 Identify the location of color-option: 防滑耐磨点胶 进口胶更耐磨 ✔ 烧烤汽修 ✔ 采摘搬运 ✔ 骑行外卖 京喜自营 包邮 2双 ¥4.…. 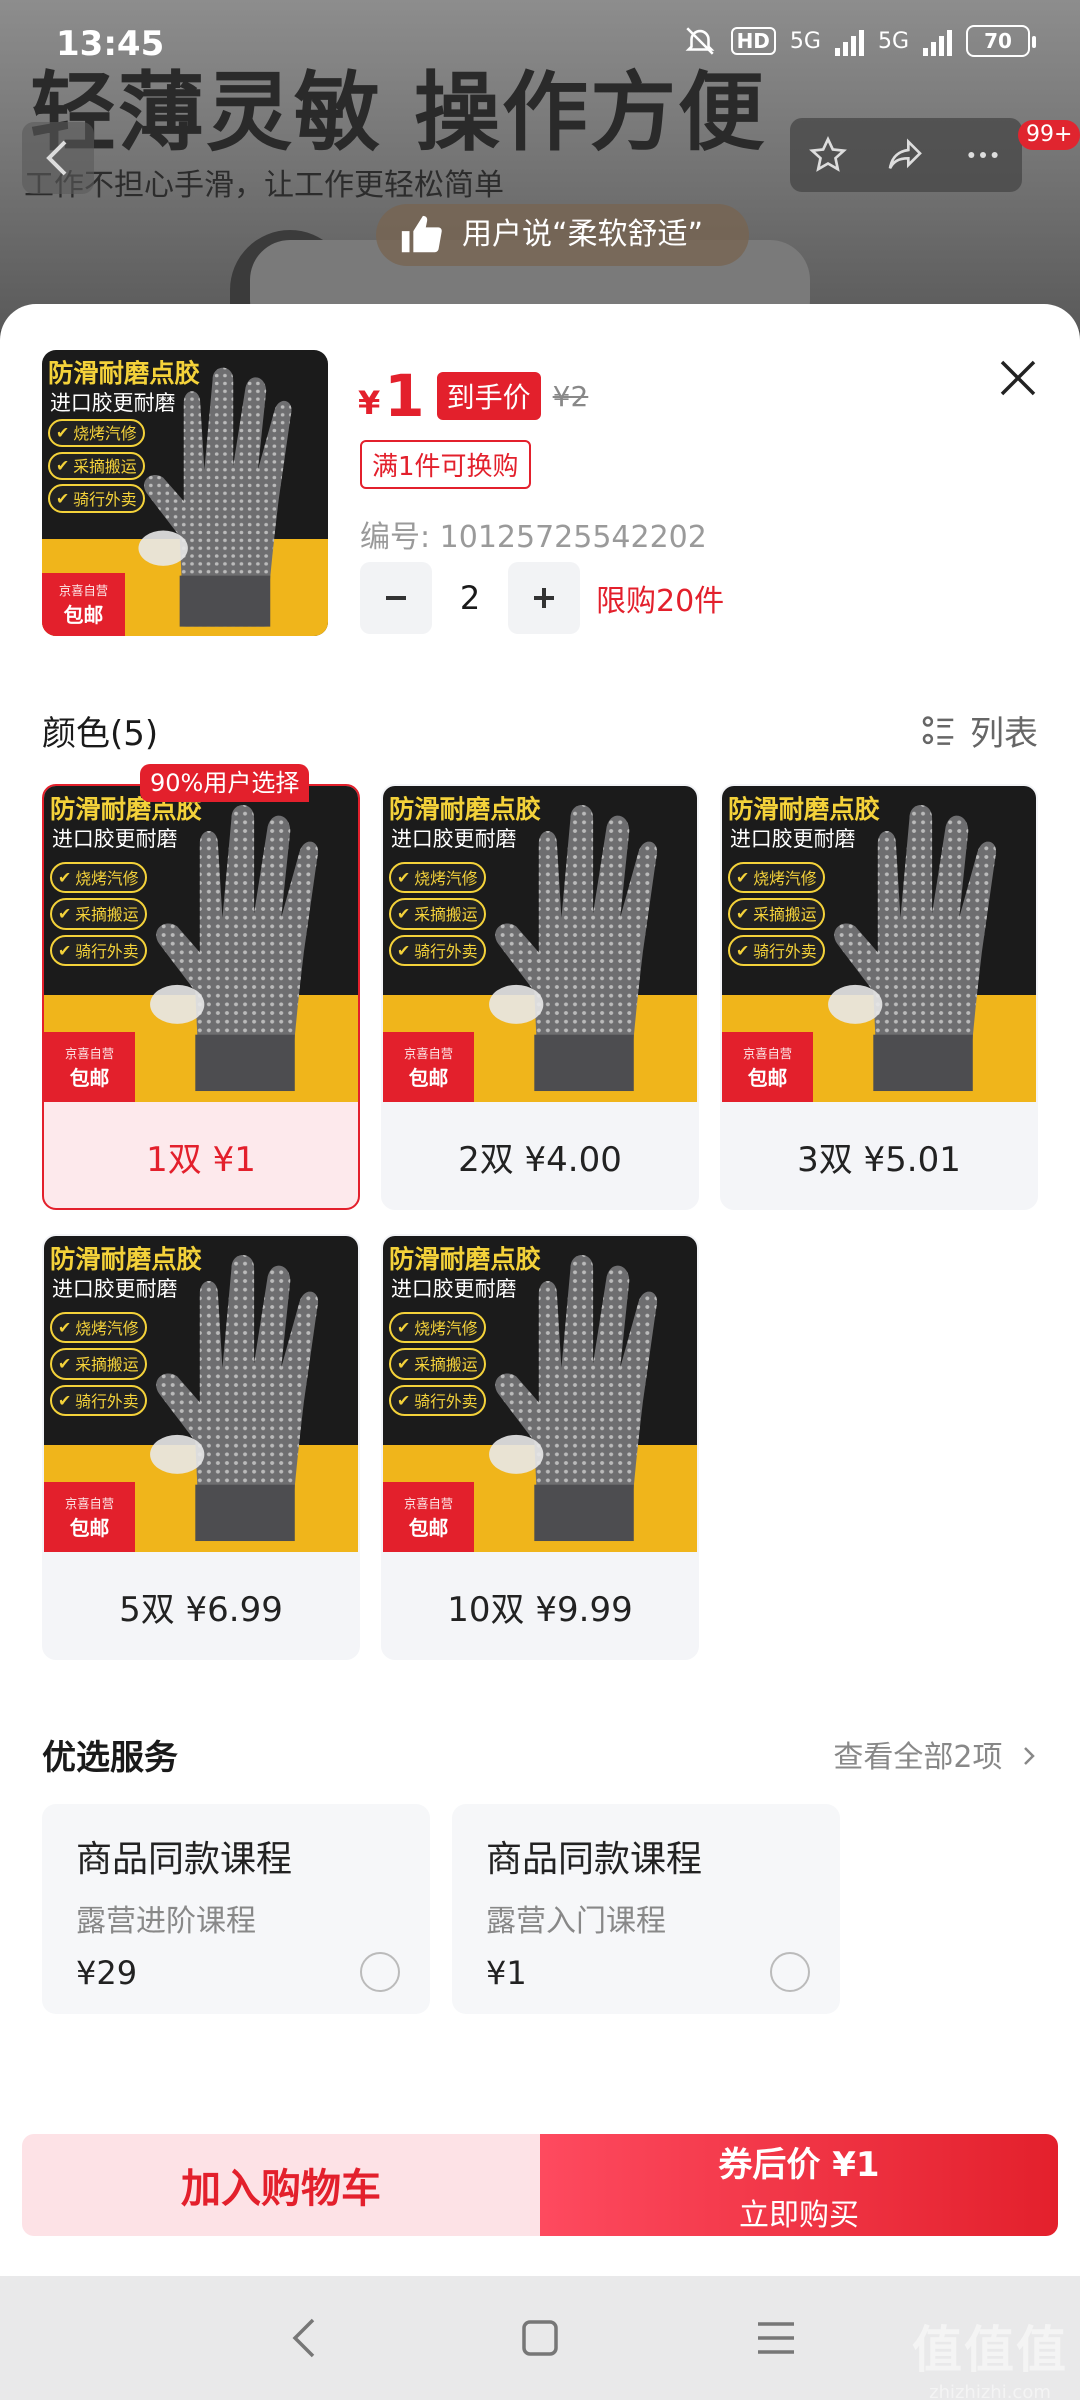
(540, 997).